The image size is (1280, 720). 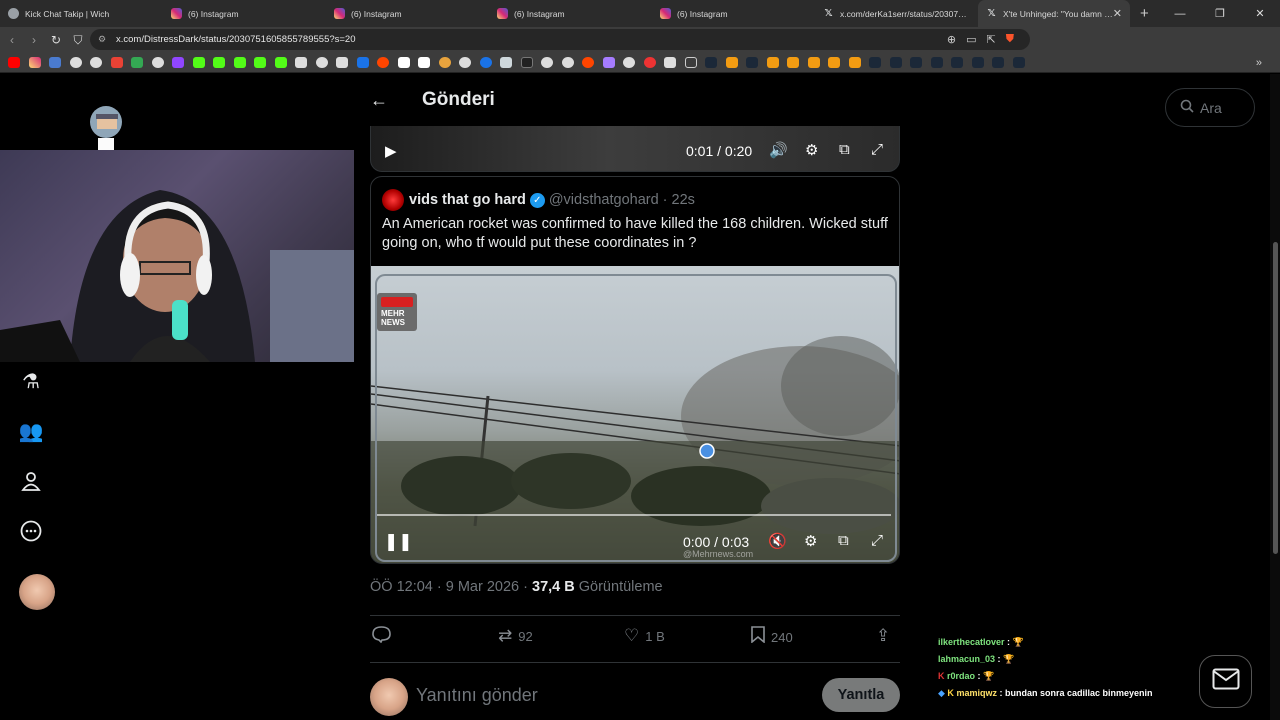 What do you see at coordinates (467, 200) in the screenshot?
I see `quoted-author-name: vids that go hard` at bounding box center [467, 200].